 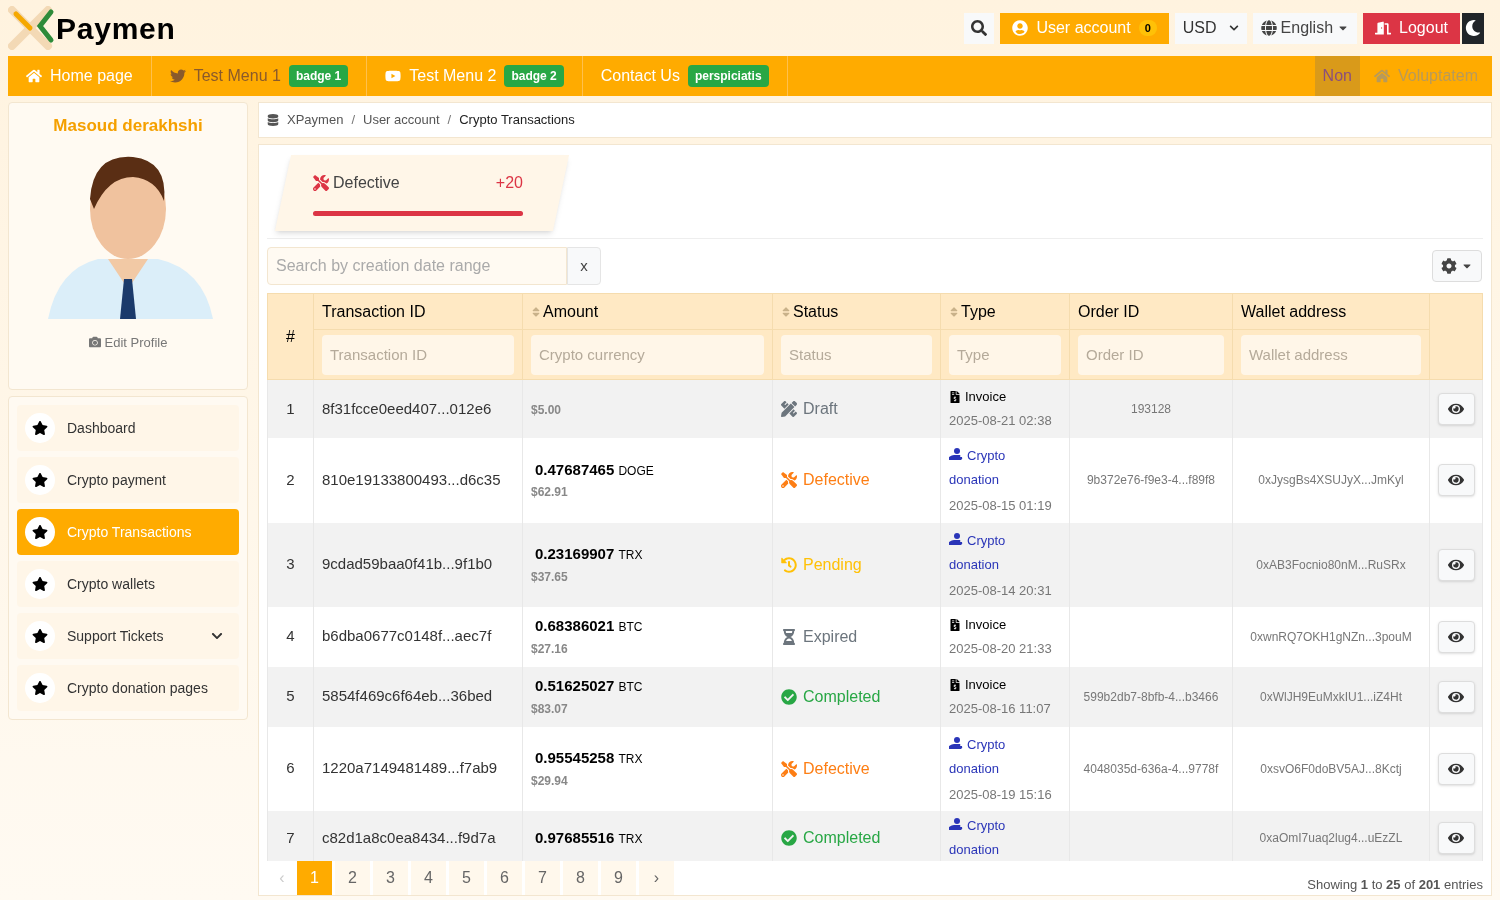 I want to click on tools-icon, so click(x=789, y=480).